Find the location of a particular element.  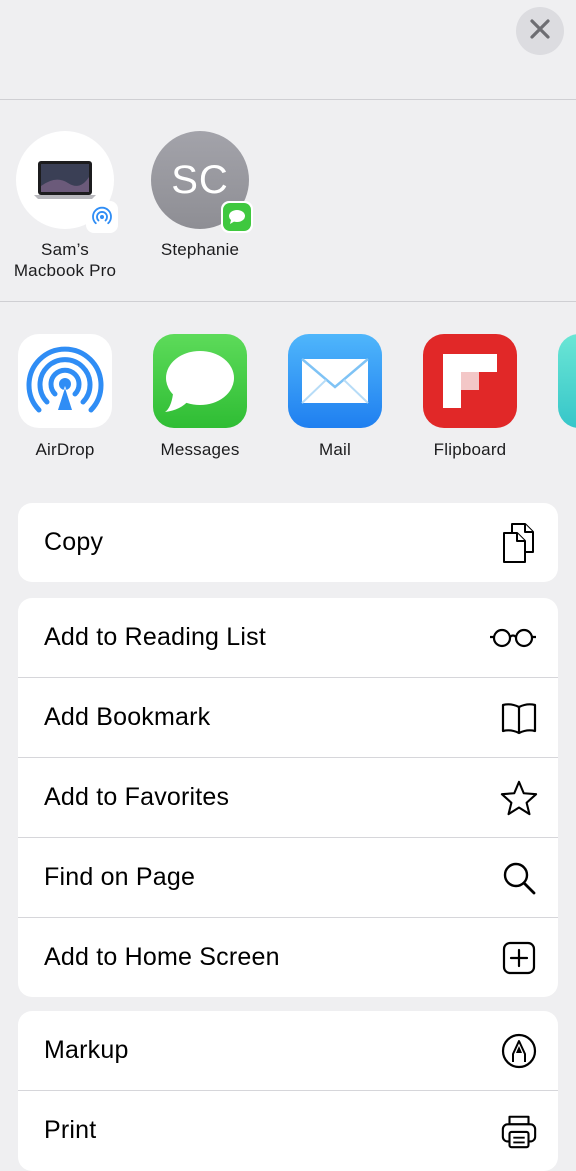

messages-badge is located at coordinates (237, 217).